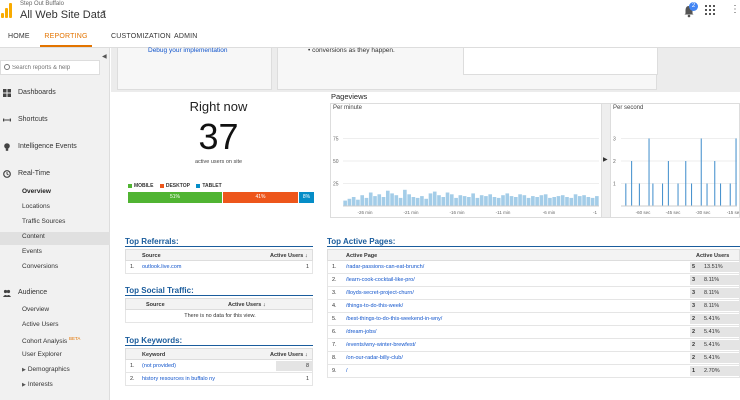 This screenshot has width=740, height=400. I want to click on sidebar-item-demographics: ▶ Demographics, so click(46, 369).